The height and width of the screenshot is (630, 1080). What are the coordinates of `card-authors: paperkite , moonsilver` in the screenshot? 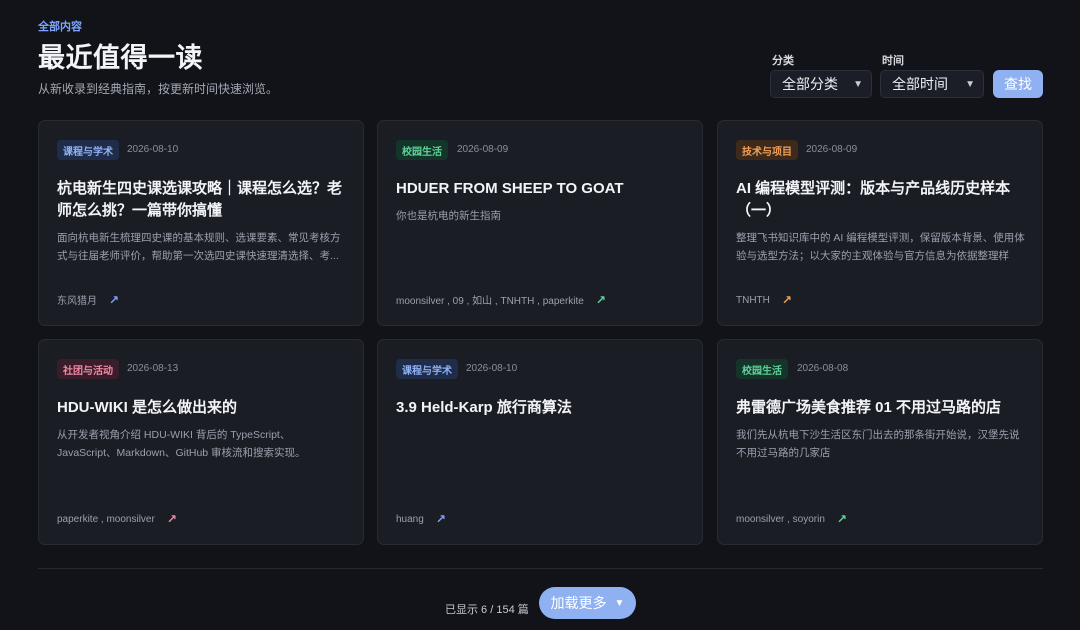 It's located at (106, 519).